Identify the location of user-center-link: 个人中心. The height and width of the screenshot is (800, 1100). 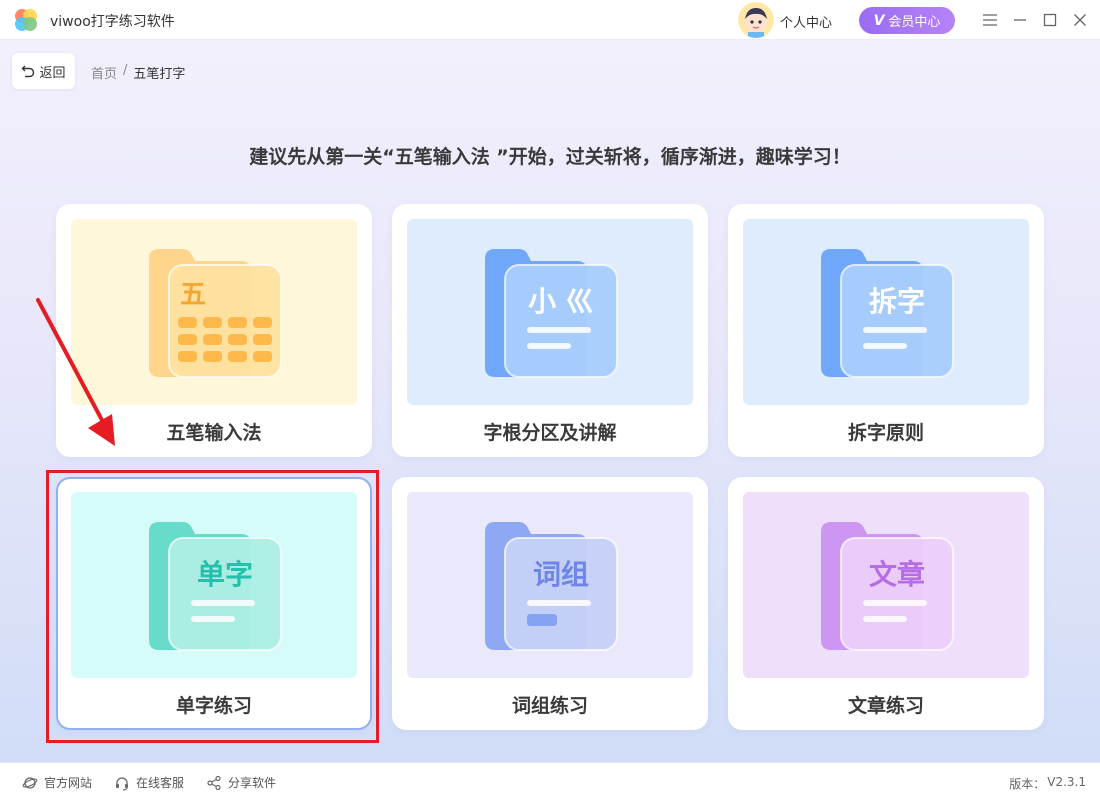
(806, 21).